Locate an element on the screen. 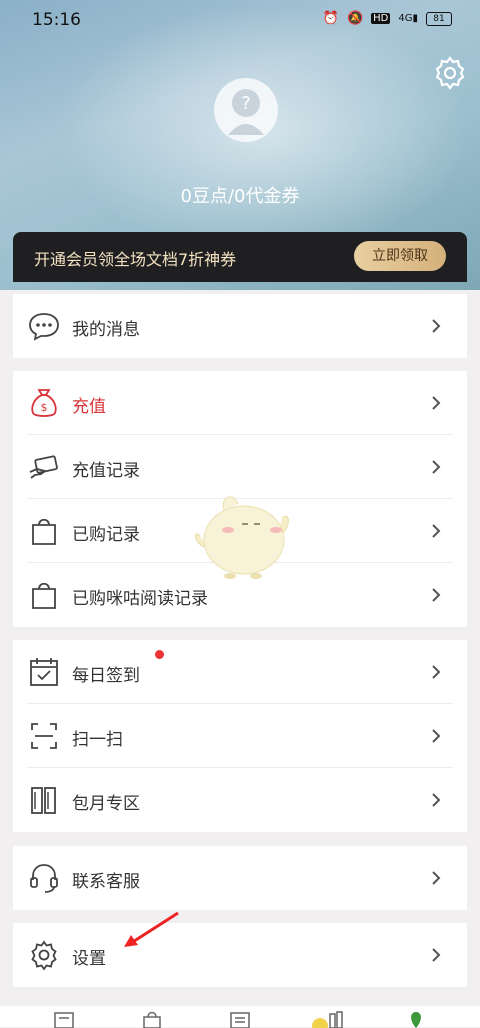 The width and height of the screenshot is (480, 1028). menu-item-scan: 扫一扫 is located at coordinates (240, 736).